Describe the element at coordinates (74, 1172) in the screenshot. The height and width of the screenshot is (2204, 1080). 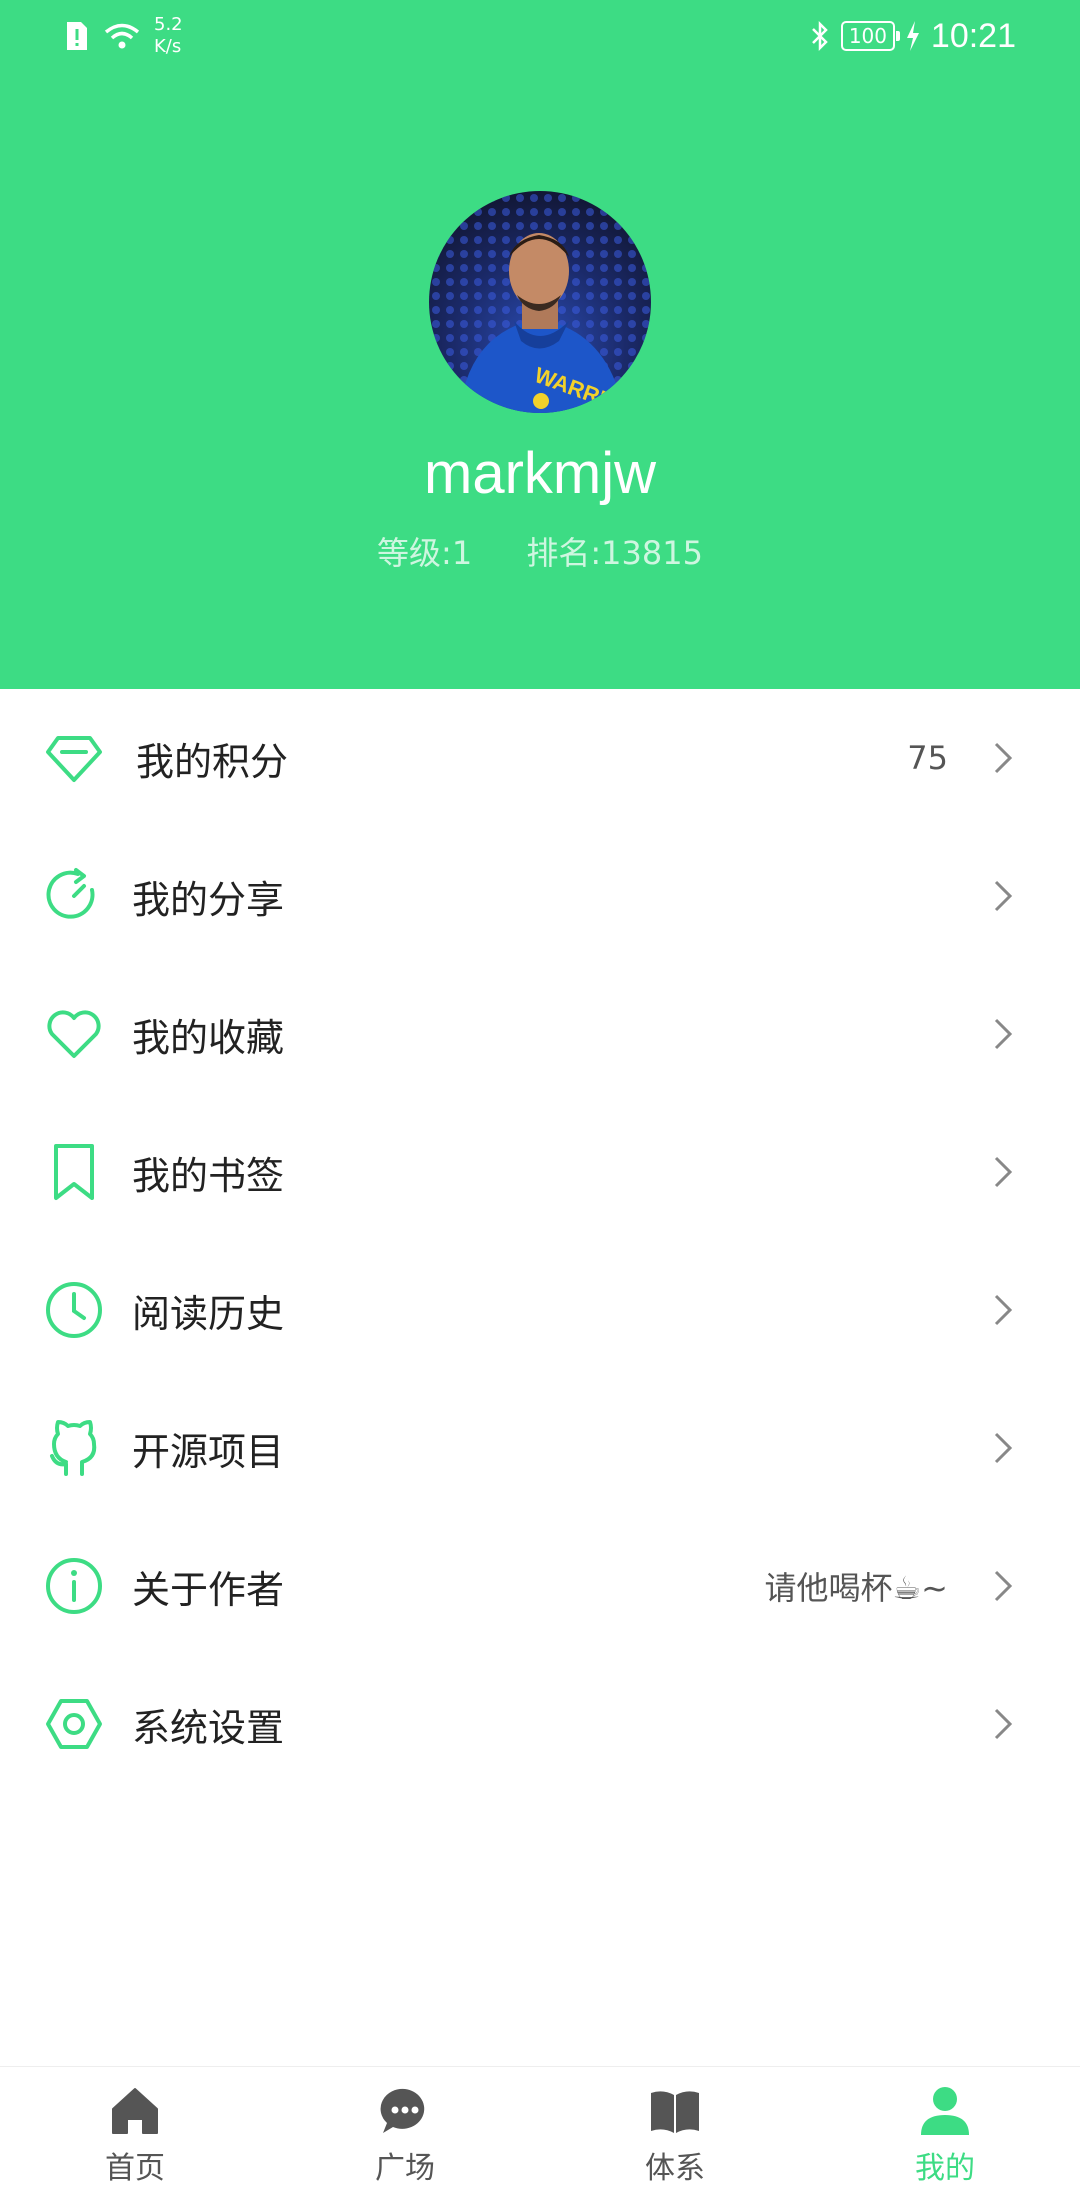
I see `bookmark-icon` at that location.